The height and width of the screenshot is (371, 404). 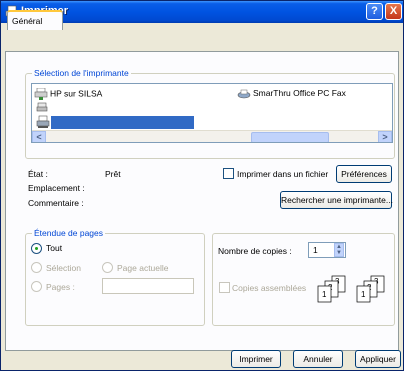 What do you see at coordinates (244, 94) in the screenshot?
I see `fax-icon` at bounding box center [244, 94].